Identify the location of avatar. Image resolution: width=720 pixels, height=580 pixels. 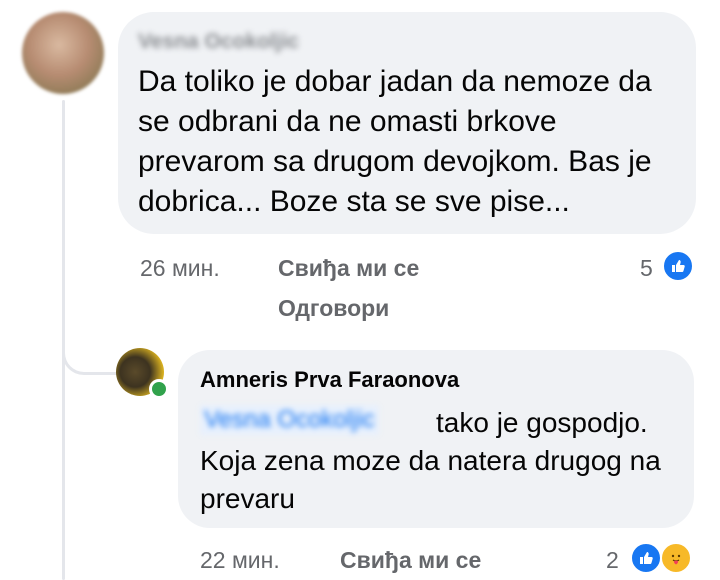
(63, 53).